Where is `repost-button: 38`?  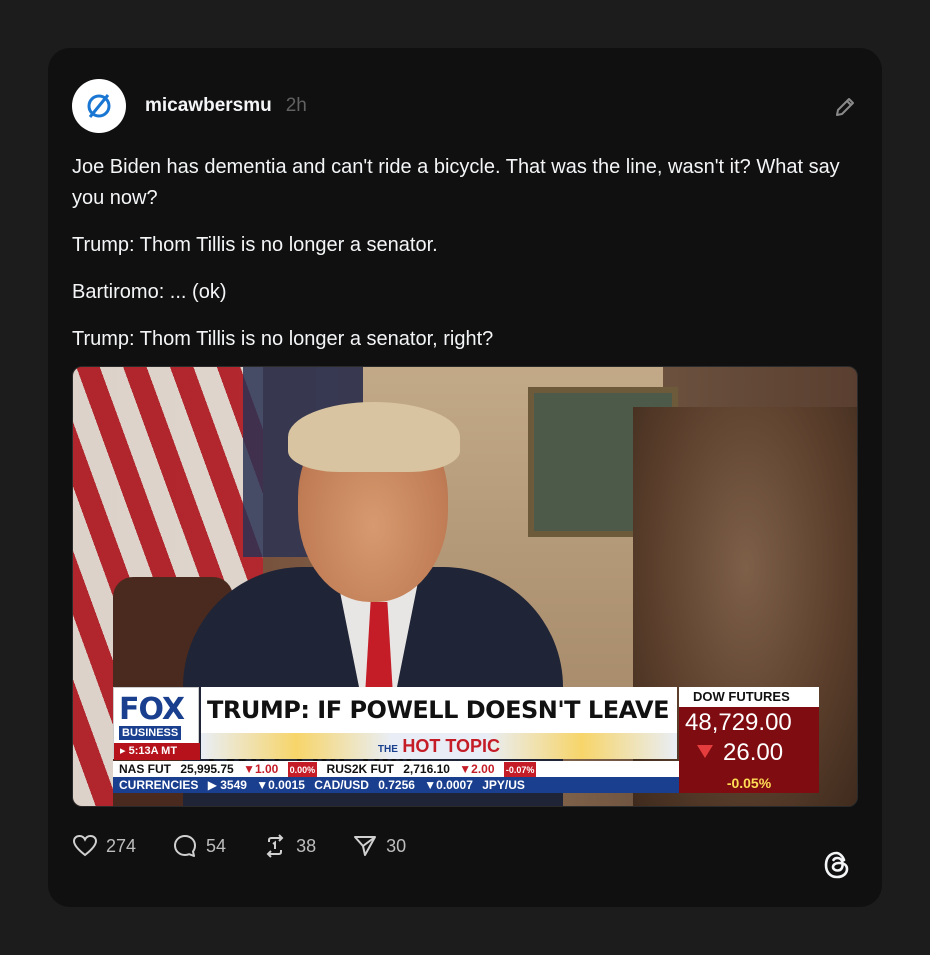 repost-button: 38 is located at coordinates (289, 846).